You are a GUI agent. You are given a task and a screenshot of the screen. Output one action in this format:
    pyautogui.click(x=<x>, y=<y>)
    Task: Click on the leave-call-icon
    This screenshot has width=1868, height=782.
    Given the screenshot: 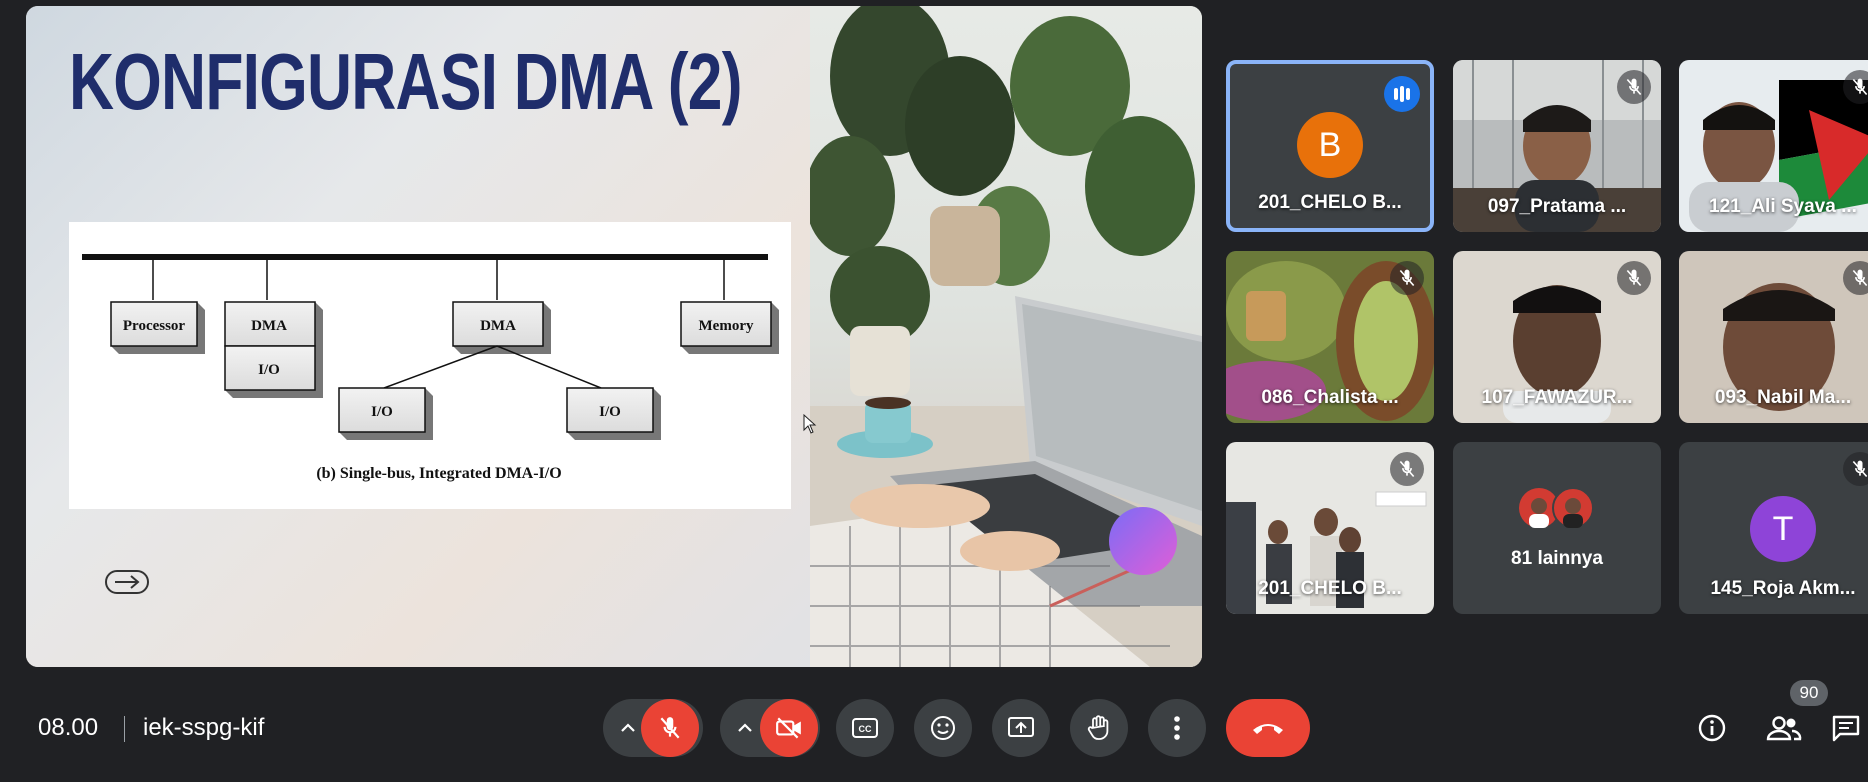 What is the action you would take?
    pyautogui.click(x=1268, y=729)
    